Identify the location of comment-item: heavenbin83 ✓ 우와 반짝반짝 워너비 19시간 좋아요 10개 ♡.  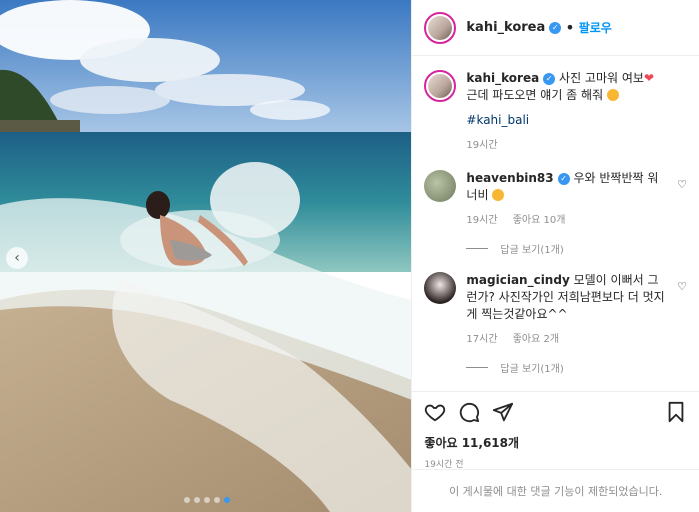
(555, 199).